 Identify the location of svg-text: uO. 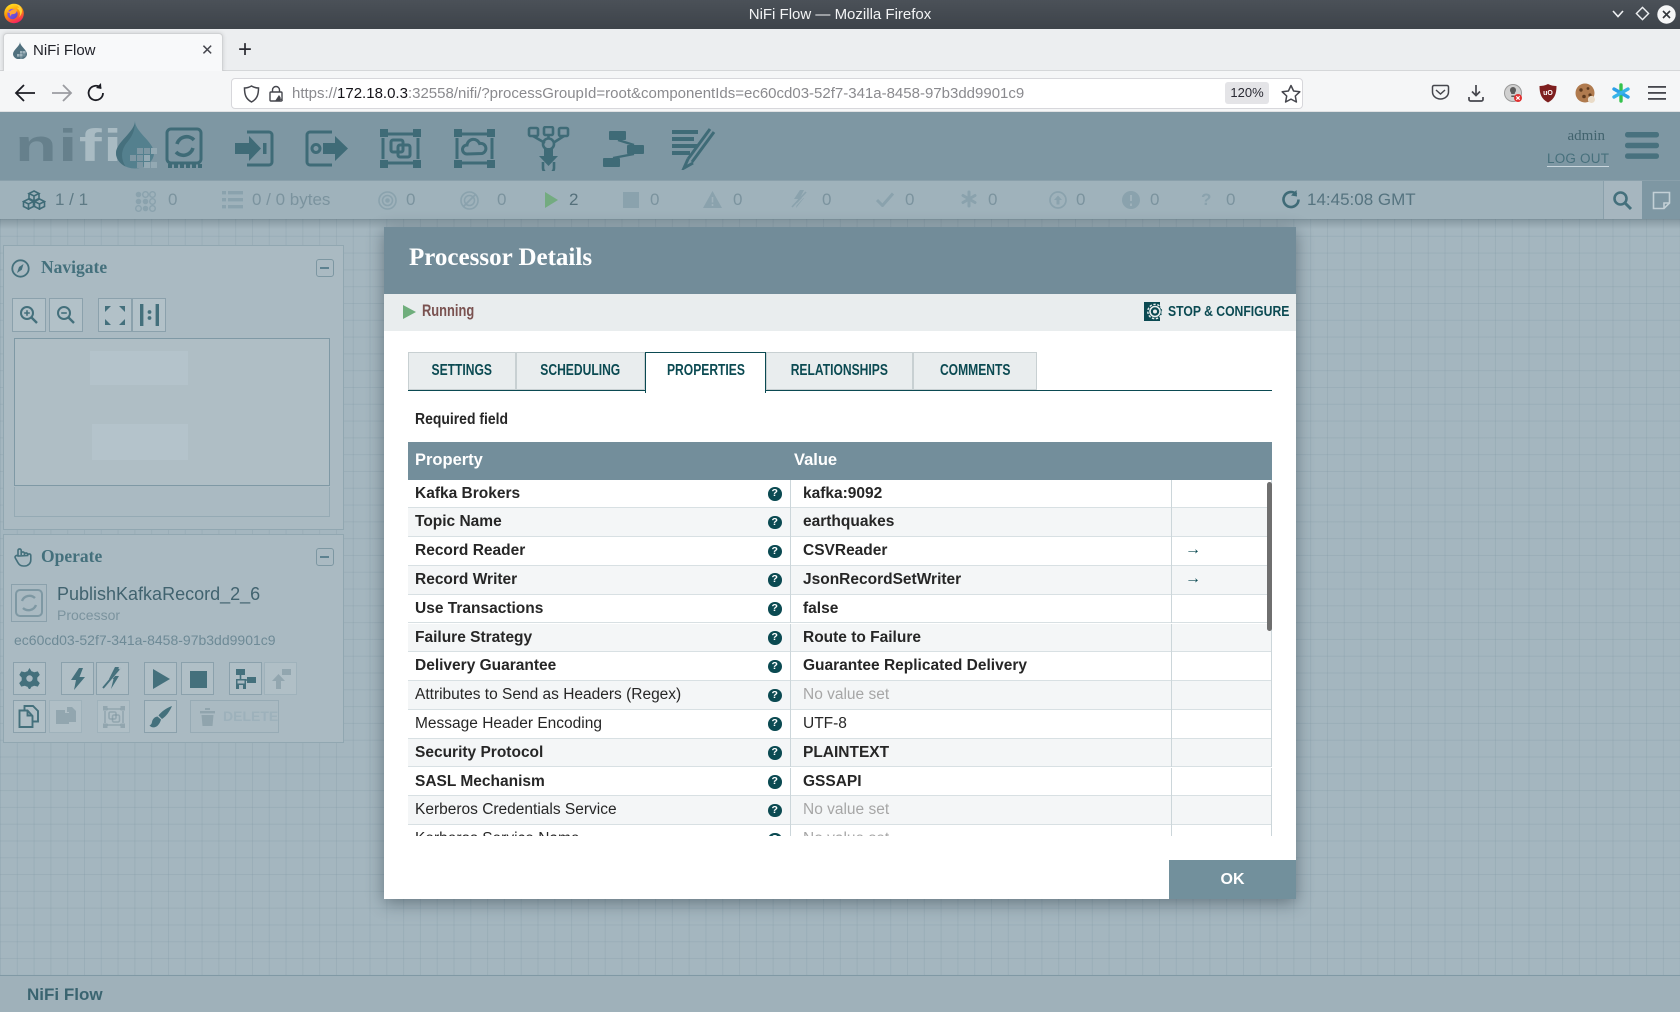
(1548, 93).